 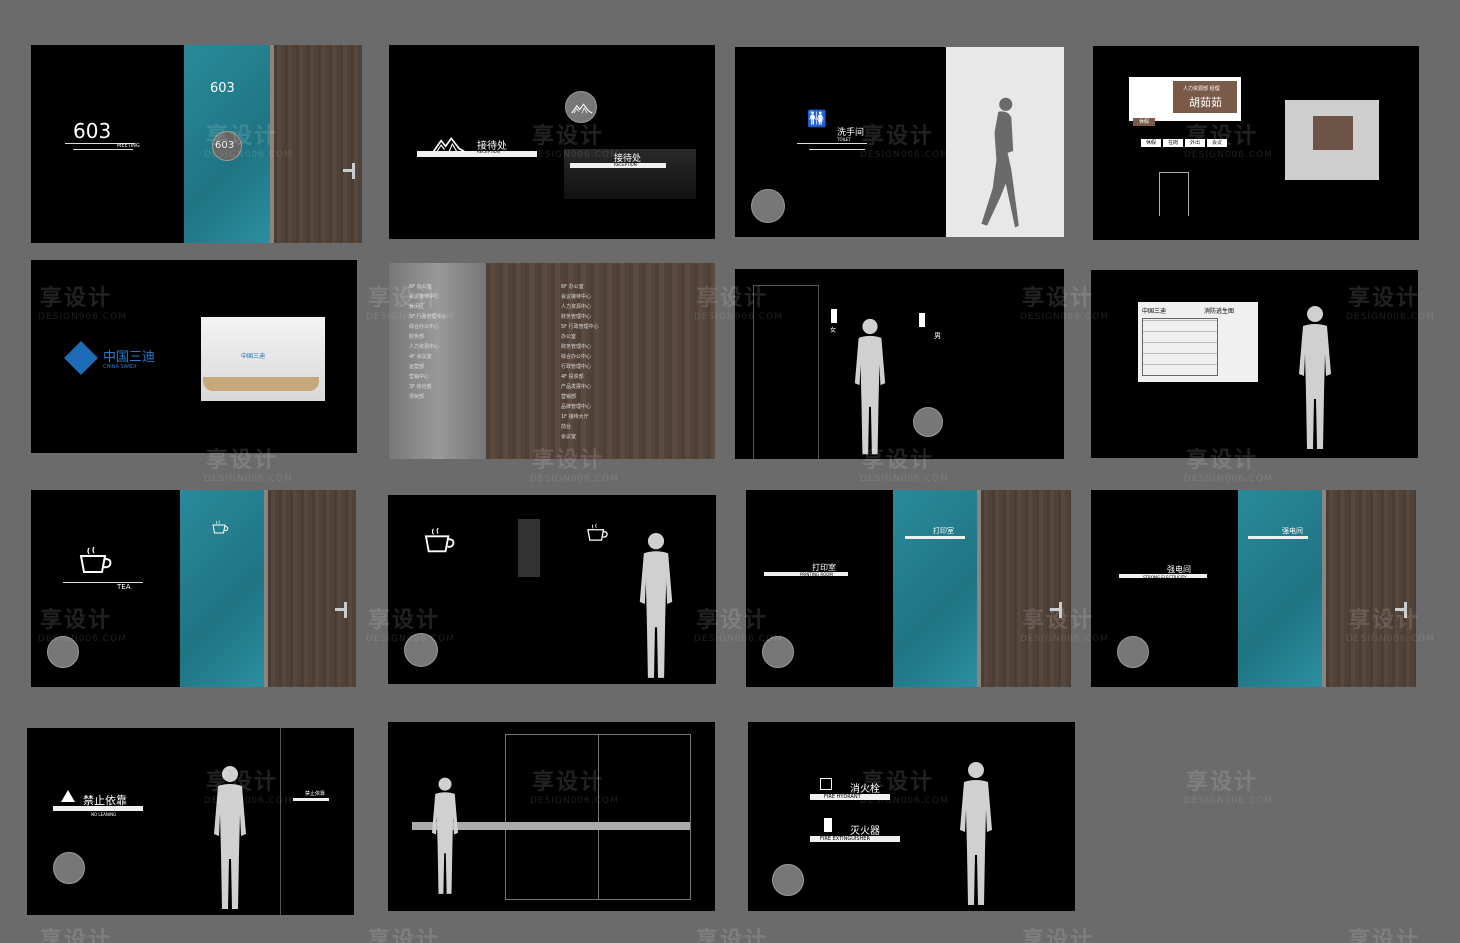 What do you see at coordinates (1332, 140) in the screenshot?
I see `nameplate-photo` at bounding box center [1332, 140].